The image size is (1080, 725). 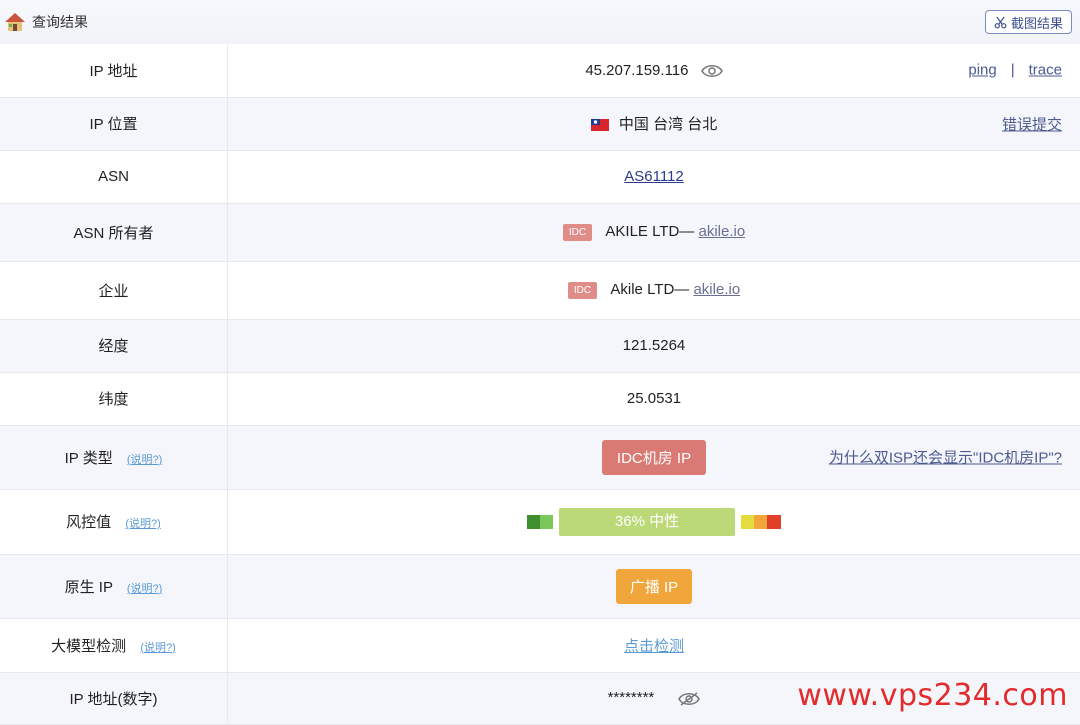 What do you see at coordinates (144, 589) in the screenshot?
I see `native-help-link: (说明?)` at bounding box center [144, 589].